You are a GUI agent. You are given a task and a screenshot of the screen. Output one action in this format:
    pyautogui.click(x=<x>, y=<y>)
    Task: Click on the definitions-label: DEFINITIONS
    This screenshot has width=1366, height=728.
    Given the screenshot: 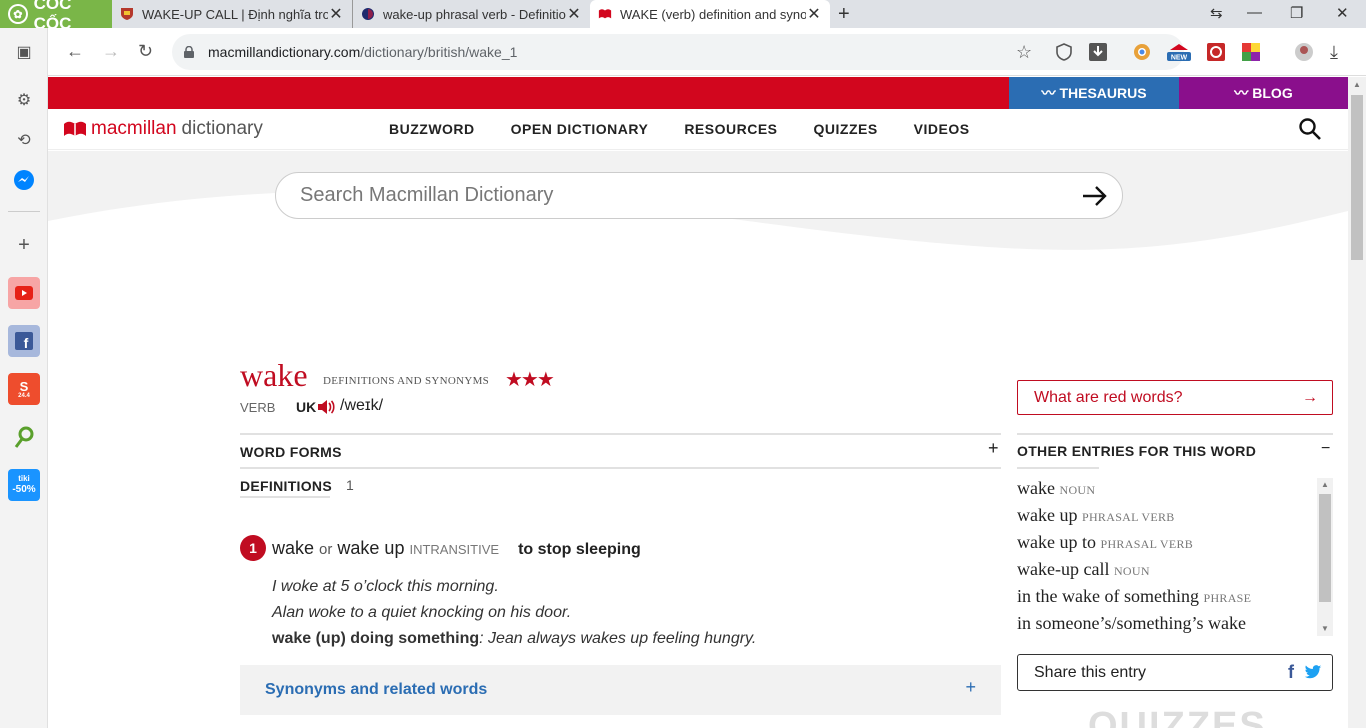 What is the action you would take?
    pyautogui.click(x=286, y=486)
    